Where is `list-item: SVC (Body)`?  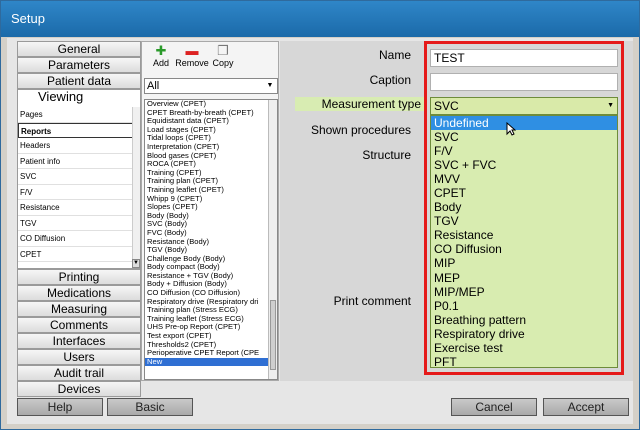 list-item: SVC (Body) is located at coordinates (207, 224).